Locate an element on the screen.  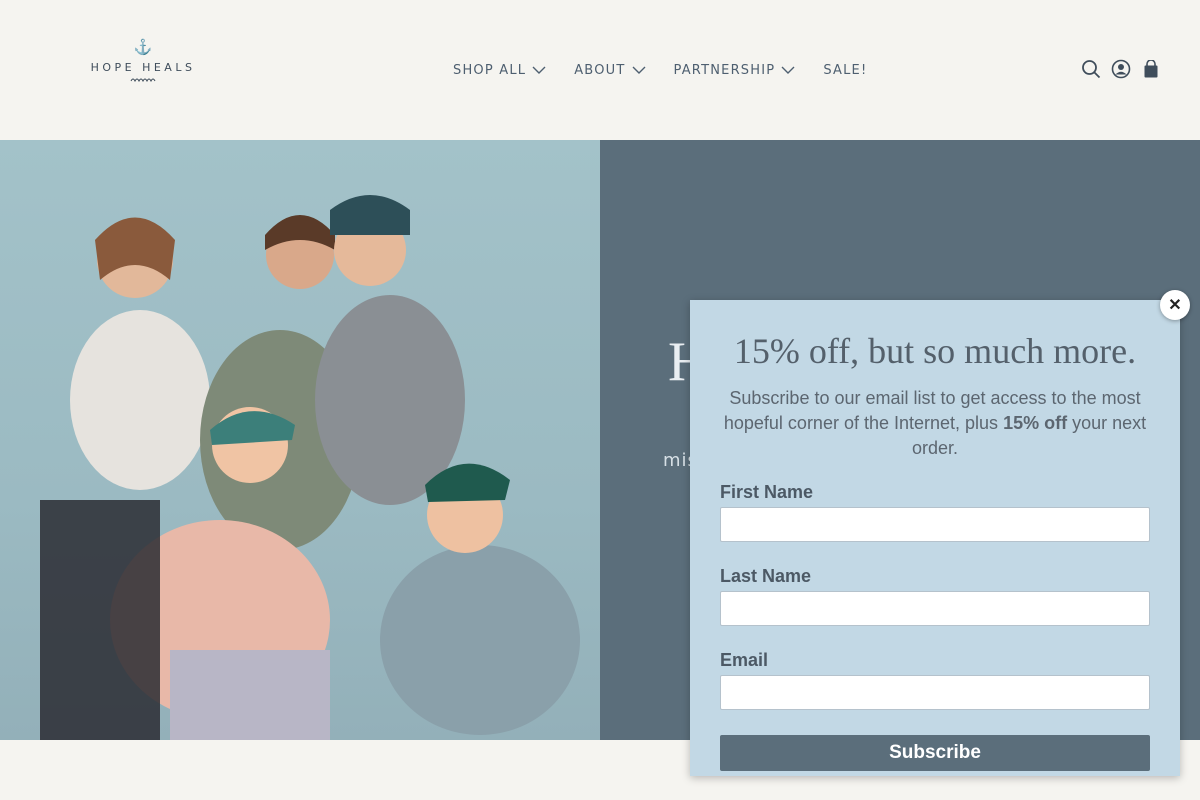
email-label: Email is located at coordinates (744, 660).